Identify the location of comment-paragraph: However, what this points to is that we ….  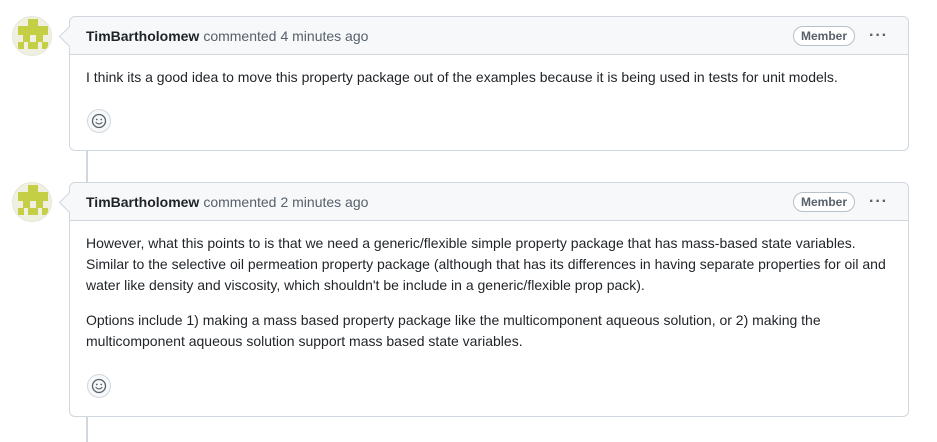
(486, 264).